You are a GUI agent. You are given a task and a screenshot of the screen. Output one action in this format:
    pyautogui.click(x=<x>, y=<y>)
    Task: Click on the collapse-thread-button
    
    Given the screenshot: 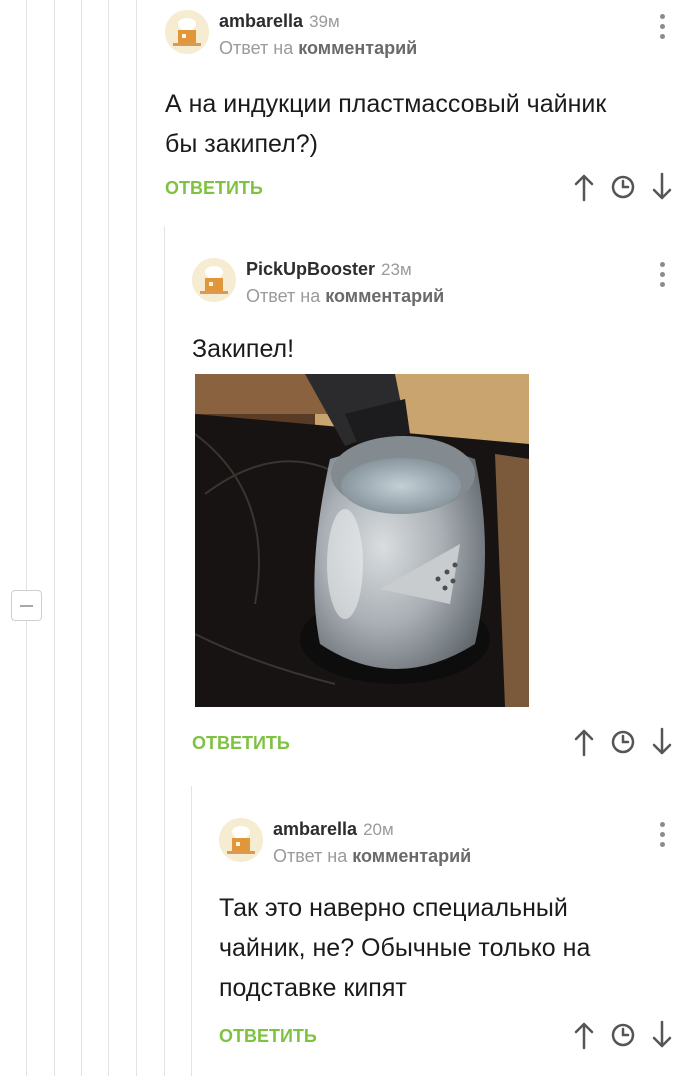 What is the action you would take?
    pyautogui.click(x=26, y=605)
    